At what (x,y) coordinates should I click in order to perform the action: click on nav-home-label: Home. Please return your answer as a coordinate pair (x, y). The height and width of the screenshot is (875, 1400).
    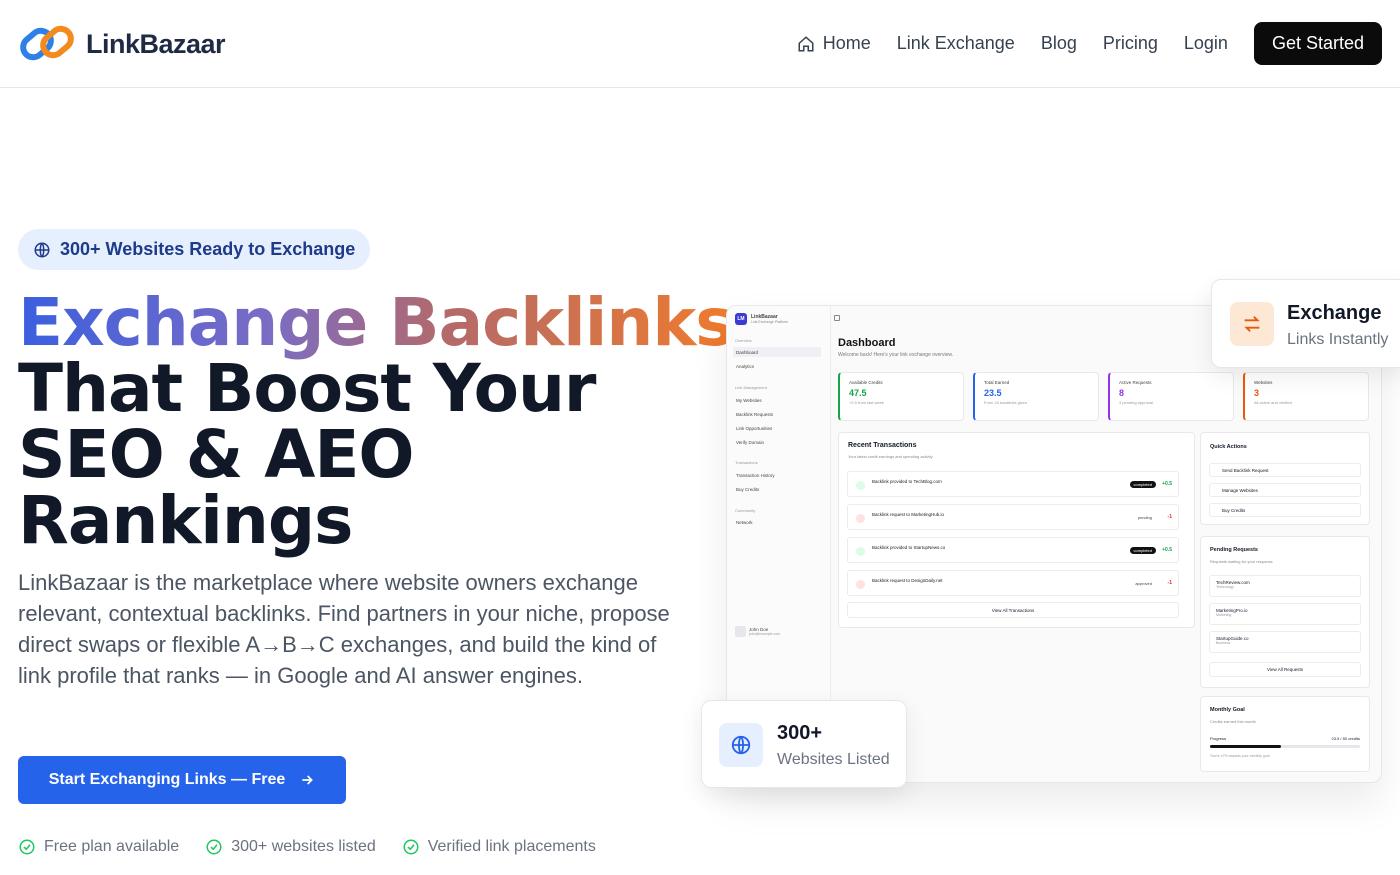
    Looking at the image, I should click on (846, 43).